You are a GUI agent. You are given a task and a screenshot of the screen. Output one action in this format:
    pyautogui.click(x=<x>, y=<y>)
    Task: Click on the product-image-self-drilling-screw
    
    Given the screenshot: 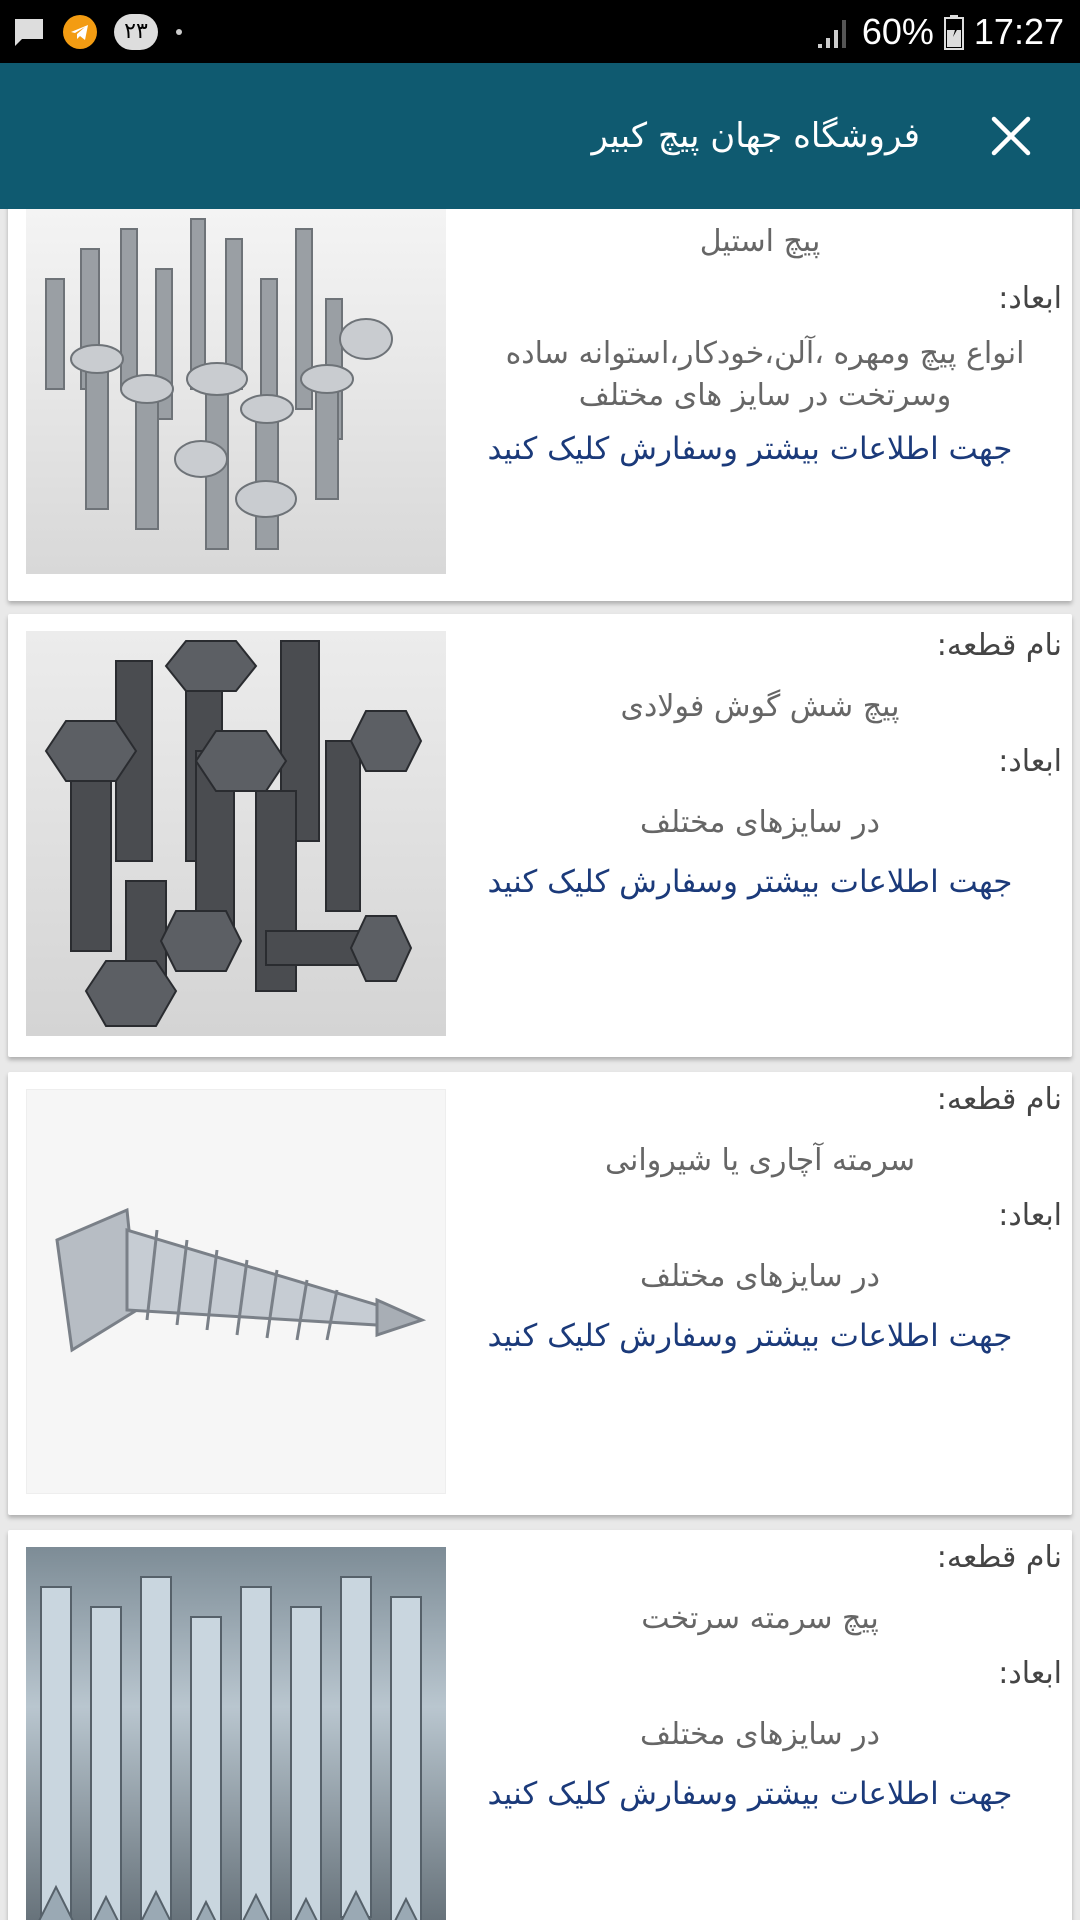 What is the action you would take?
    pyautogui.click(x=236, y=1291)
    